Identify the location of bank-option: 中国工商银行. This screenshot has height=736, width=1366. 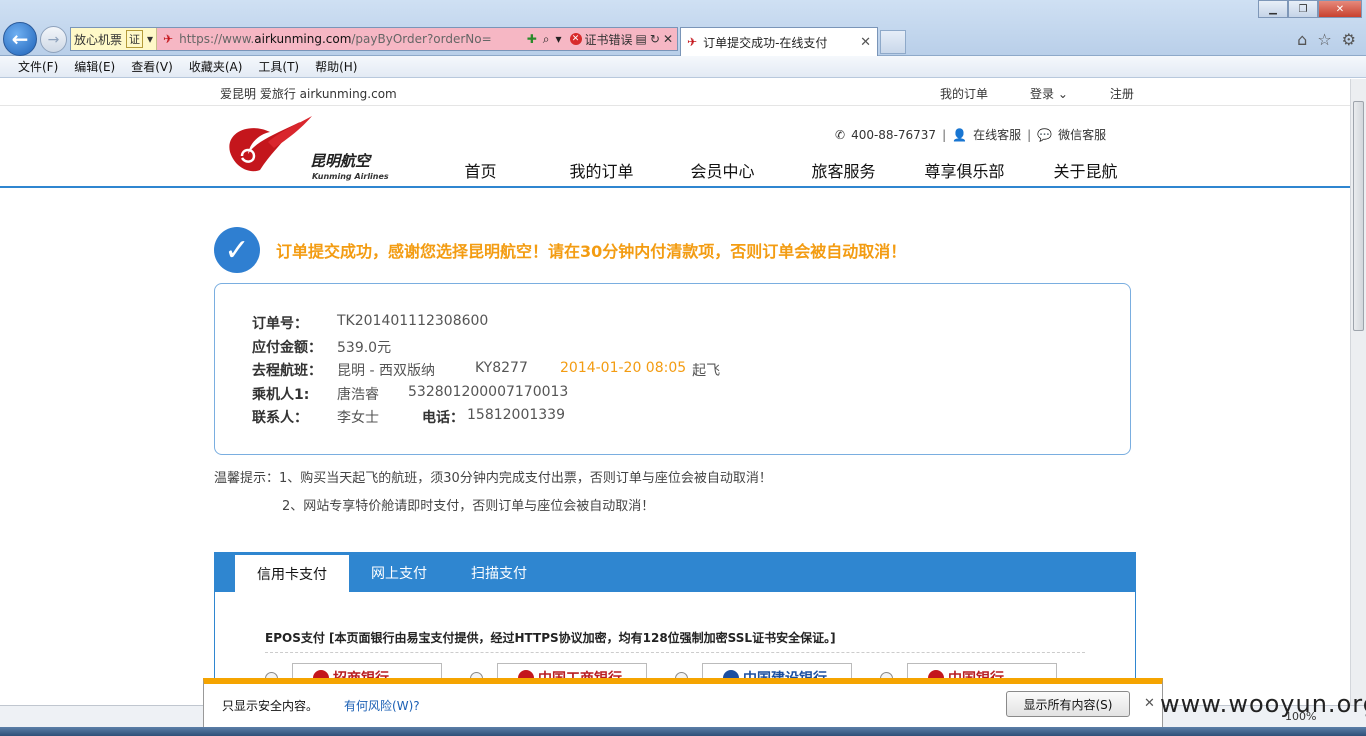
(558, 671).